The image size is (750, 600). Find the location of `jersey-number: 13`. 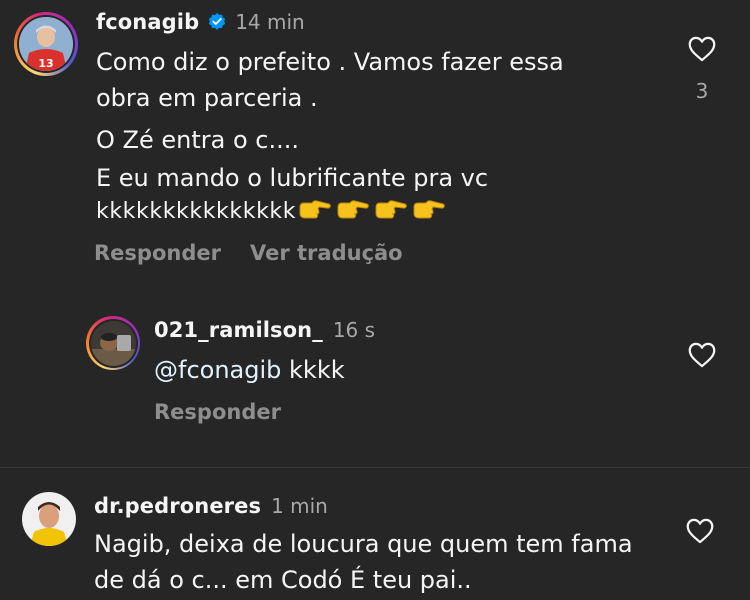

jersey-number: 13 is located at coordinates (45, 63).